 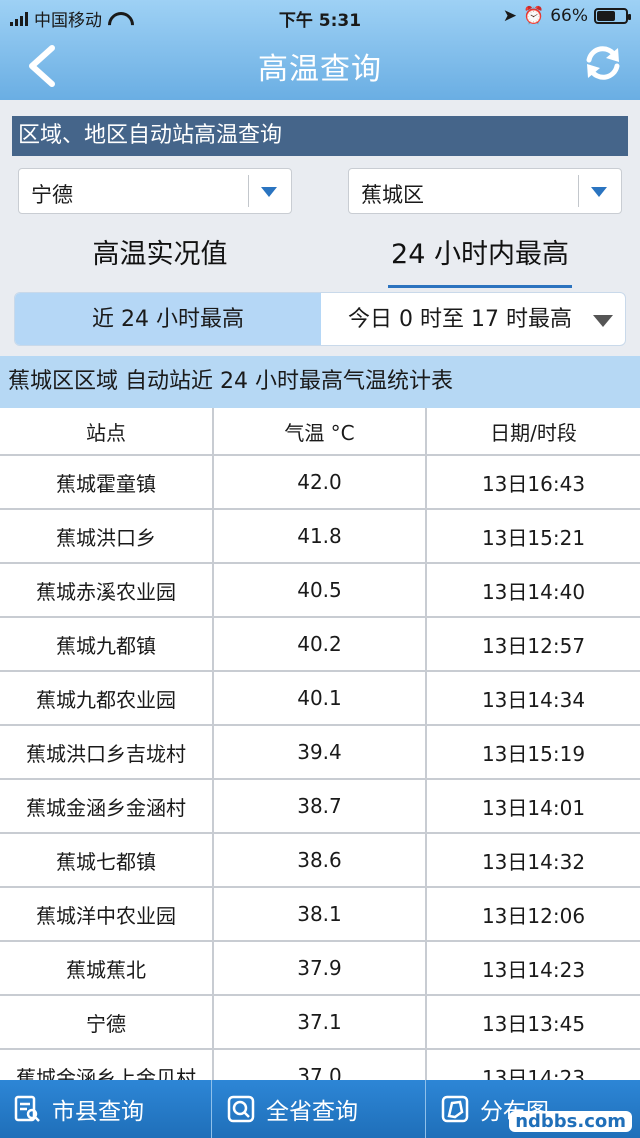 What do you see at coordinates (98, 1112) in the screenshot?
I see `tab-county-query-label: 市县查询` at bounding box center [98, 1112].